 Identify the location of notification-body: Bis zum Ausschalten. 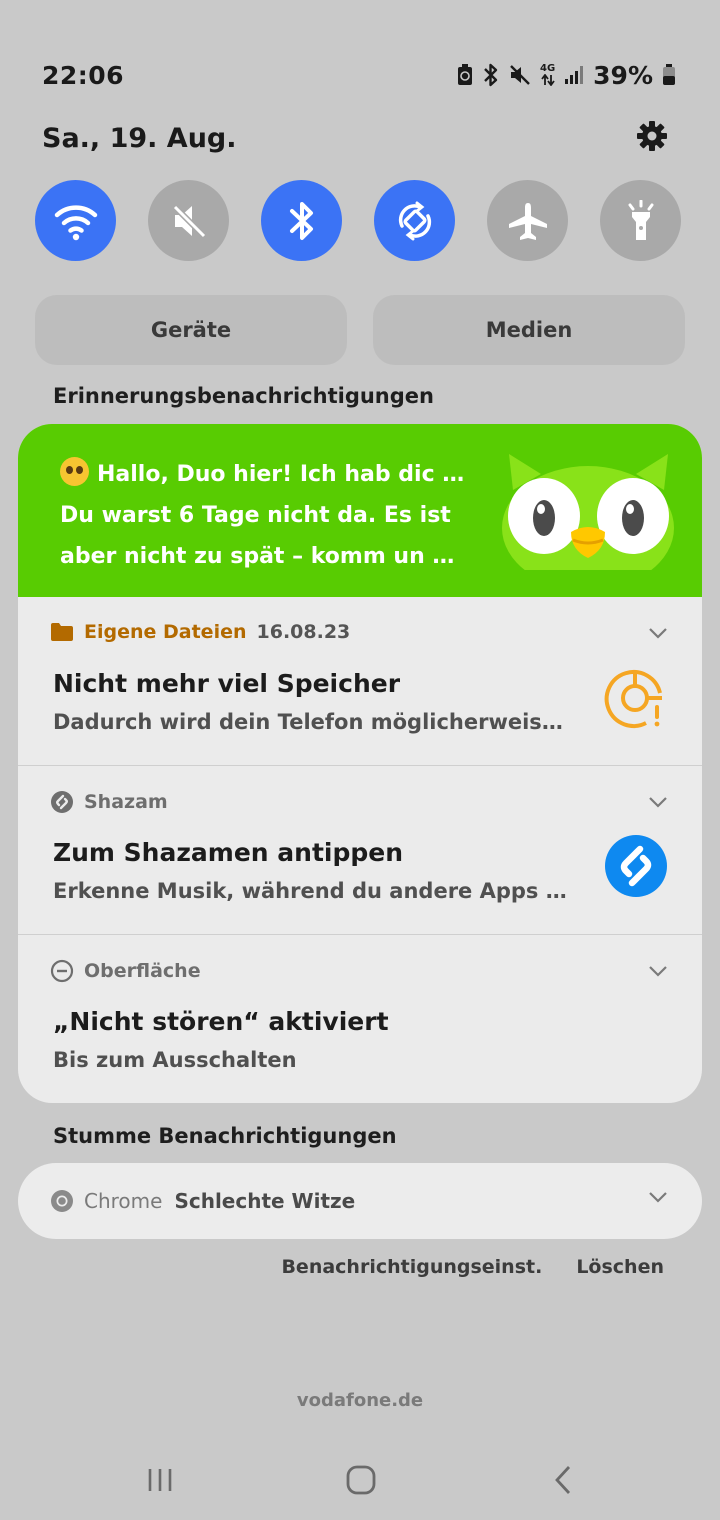
(175, 1060).